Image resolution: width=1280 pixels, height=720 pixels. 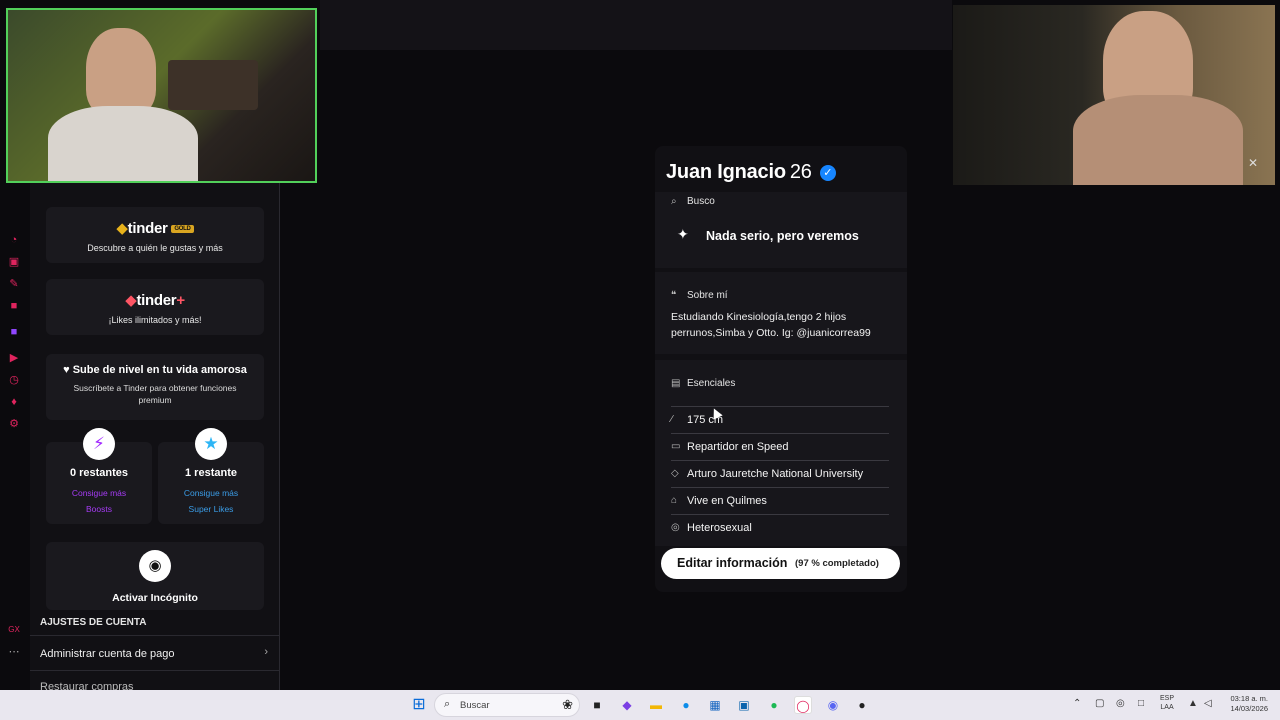 I want to click on chevron-right-icon: ›, so click(x=266, y=652).